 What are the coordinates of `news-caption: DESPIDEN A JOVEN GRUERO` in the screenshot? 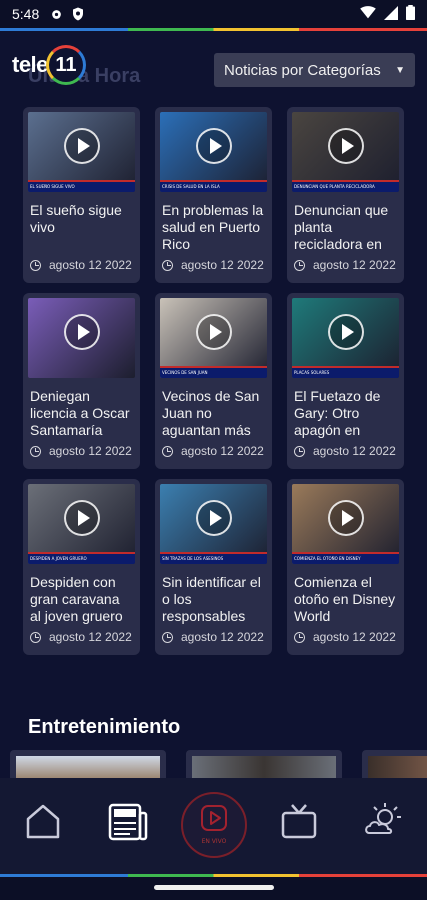 It's located at (81, 559).